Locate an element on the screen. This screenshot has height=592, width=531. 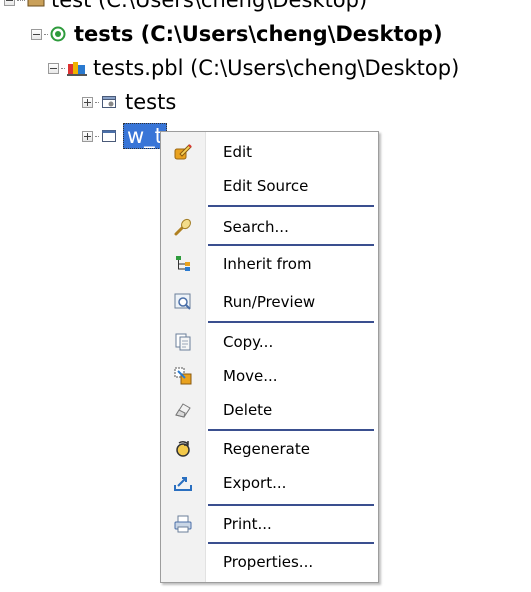
tree-row-target: tests (C:\Users\cheng\Desktop) is located at coordinates (237, 34).